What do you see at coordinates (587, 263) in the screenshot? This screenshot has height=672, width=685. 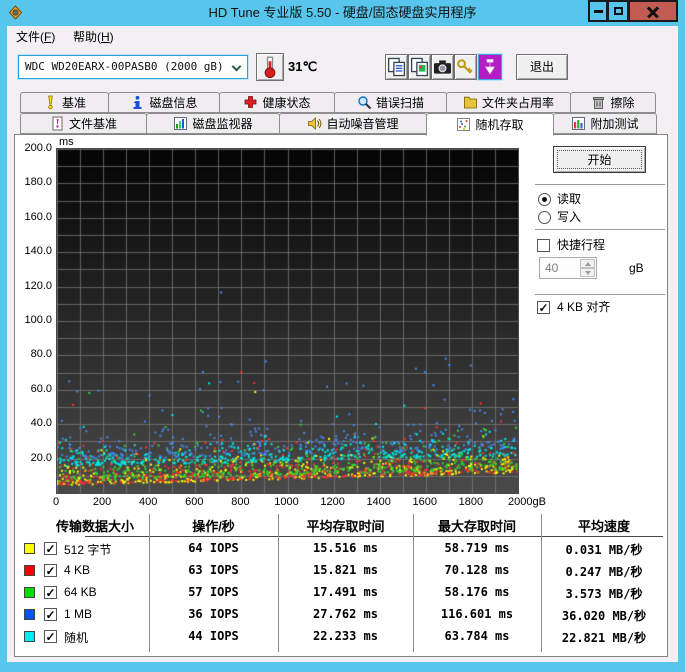 I see `spin-up-button` at bounding box center [587, 263].